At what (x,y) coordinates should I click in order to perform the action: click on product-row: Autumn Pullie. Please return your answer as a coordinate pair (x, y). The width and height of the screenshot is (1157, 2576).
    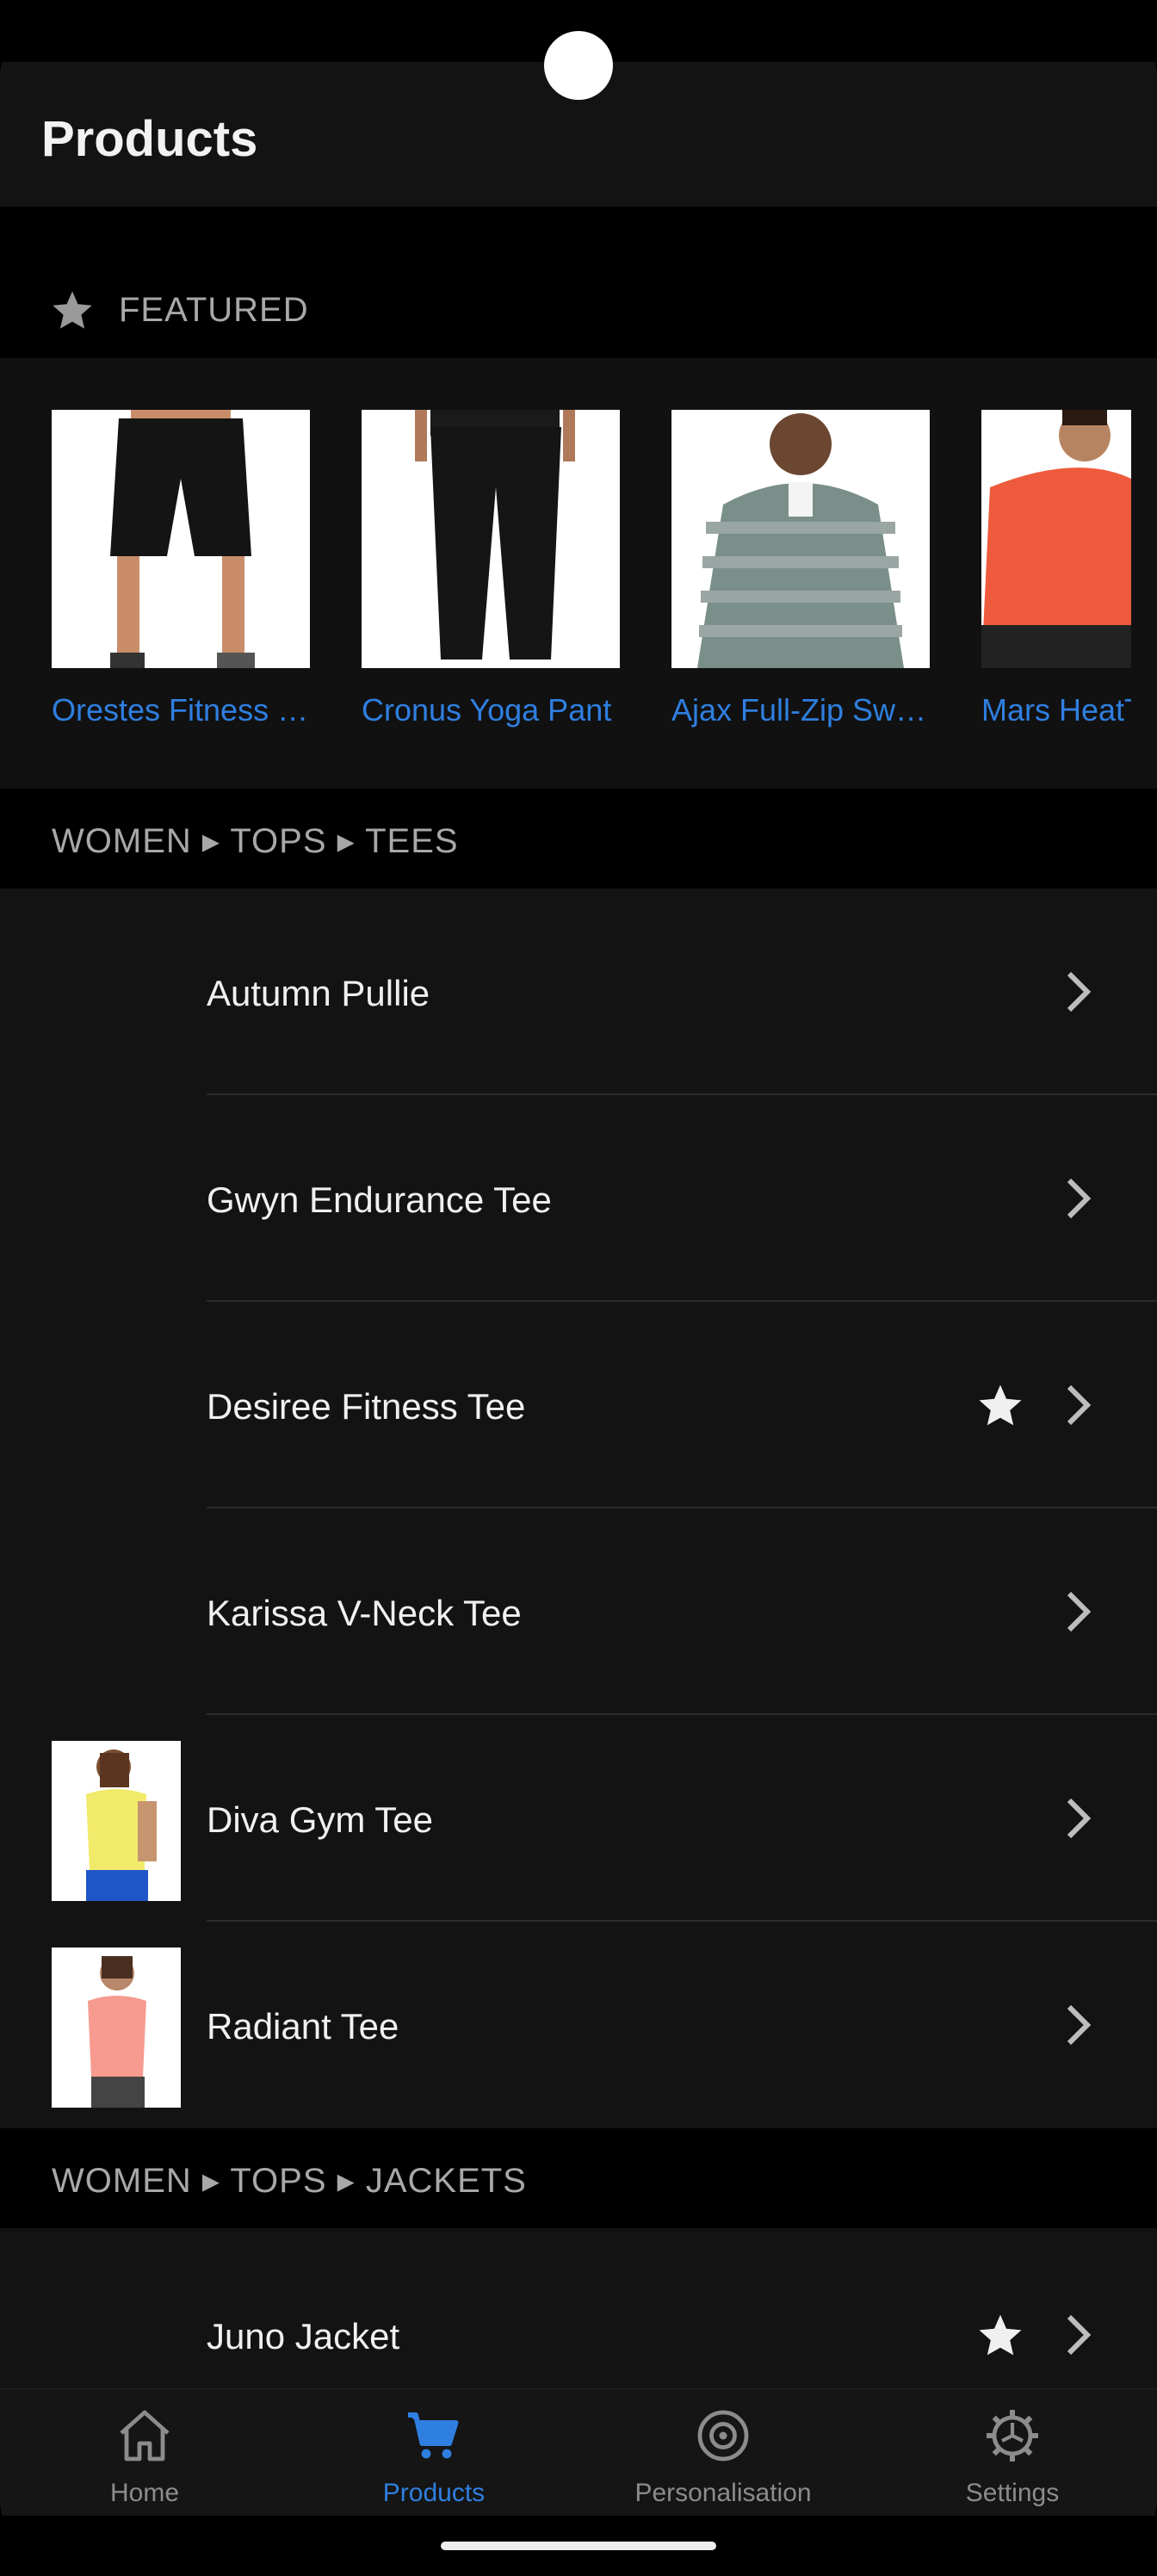
    Looking at the image, I should click on (579, 992).